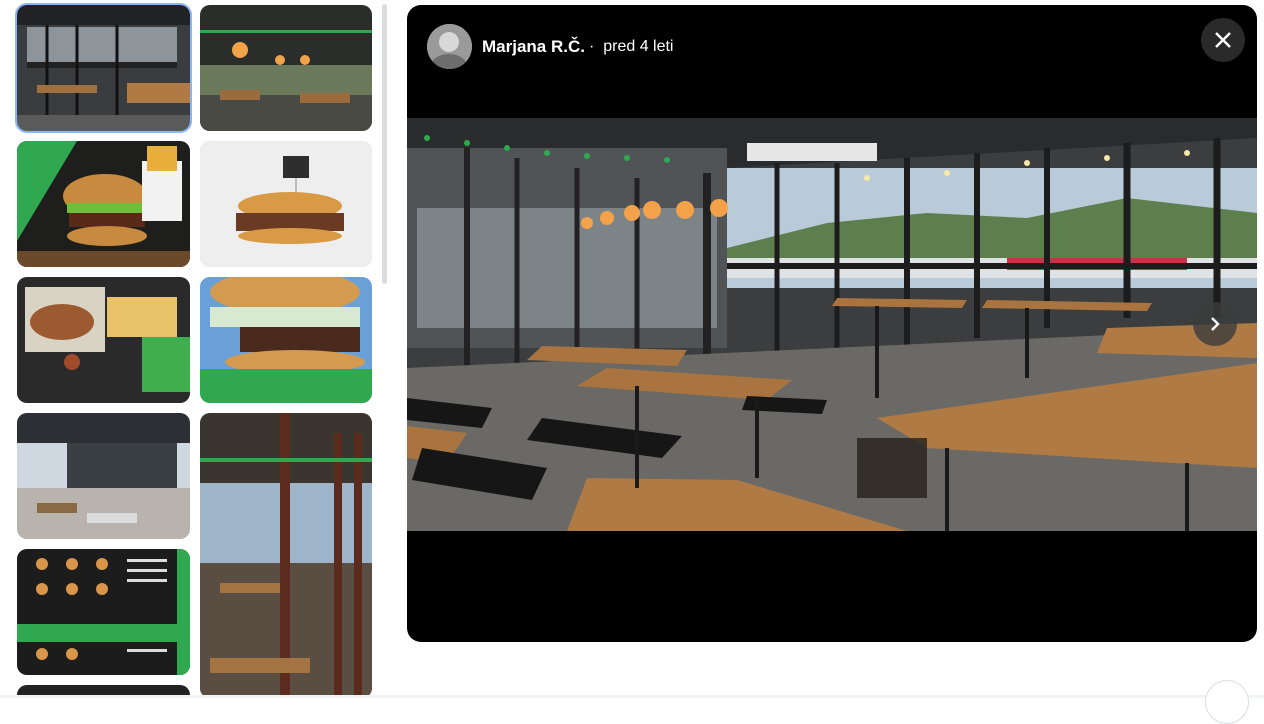  What do you see at coordinates (832, 48) in the screenshot?
I see `viewer-header: Marjana R.Č. · pred 4 leti` at bounding box center [832, 48].